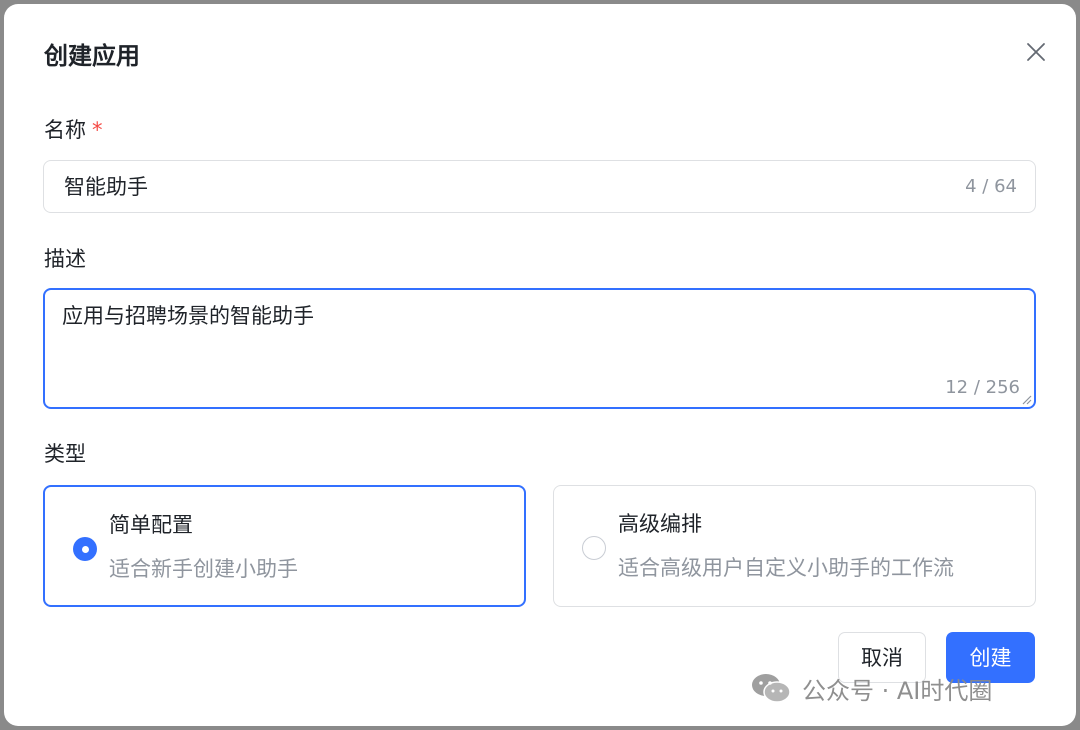 The height and width of the screenshot is (730, 1080). What do you see at coordinates (786, 568) in the screenshot?
I see `type-option-description: 适合高级用户自定义小助手的工作流` at bounding box center [786, 568].